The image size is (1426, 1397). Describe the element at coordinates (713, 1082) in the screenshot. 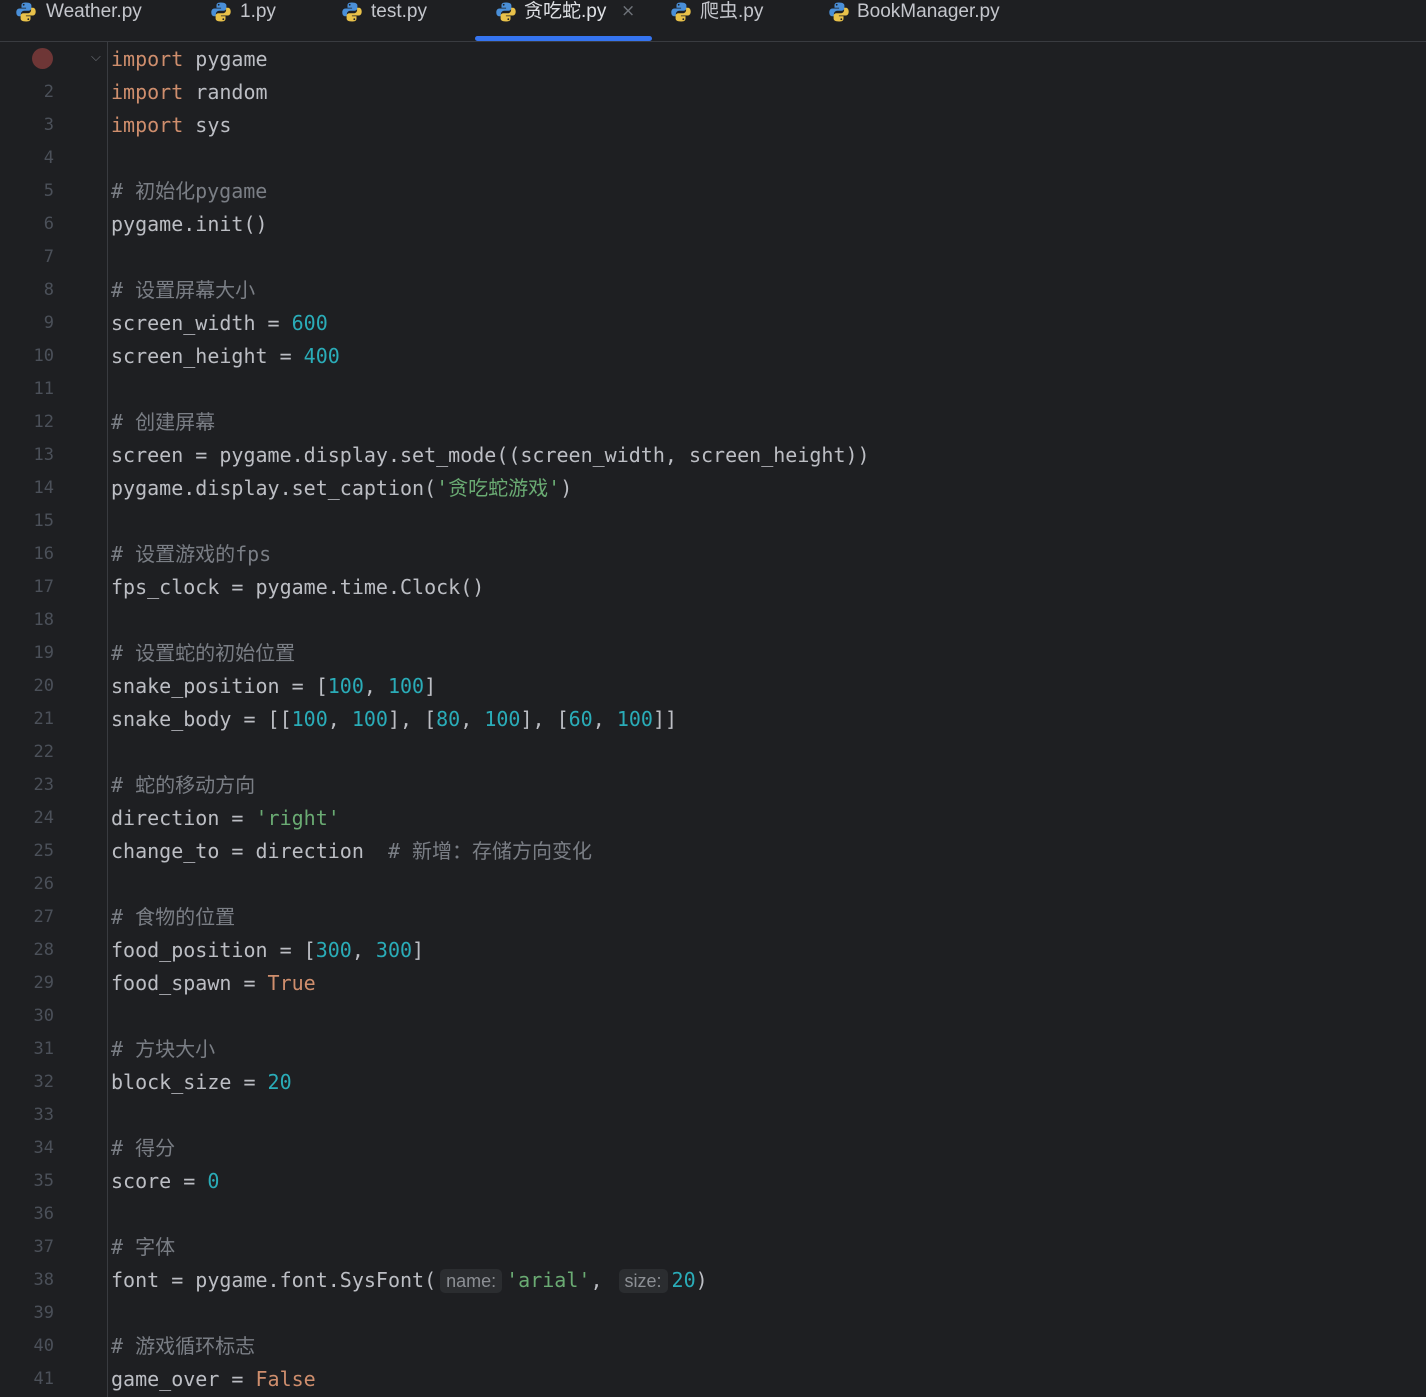

I see `code-line: 32 block_size = 20` at that location.